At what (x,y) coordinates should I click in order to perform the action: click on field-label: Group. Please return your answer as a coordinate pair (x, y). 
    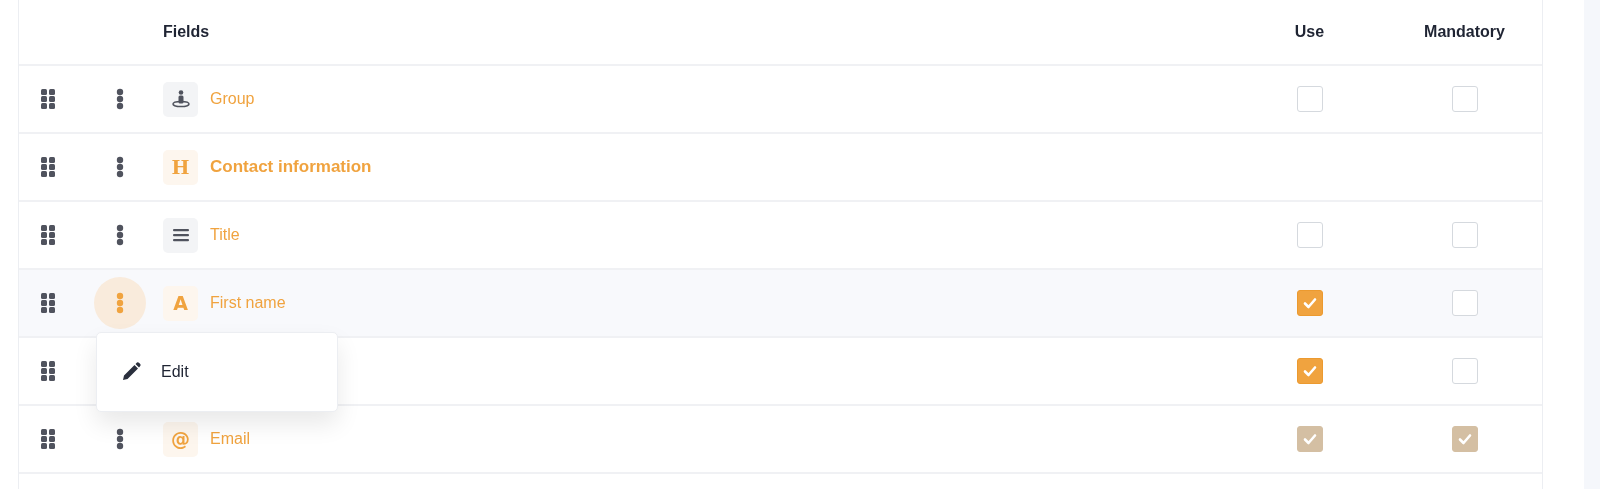
    Looking at the image, I should click on (232, 99).